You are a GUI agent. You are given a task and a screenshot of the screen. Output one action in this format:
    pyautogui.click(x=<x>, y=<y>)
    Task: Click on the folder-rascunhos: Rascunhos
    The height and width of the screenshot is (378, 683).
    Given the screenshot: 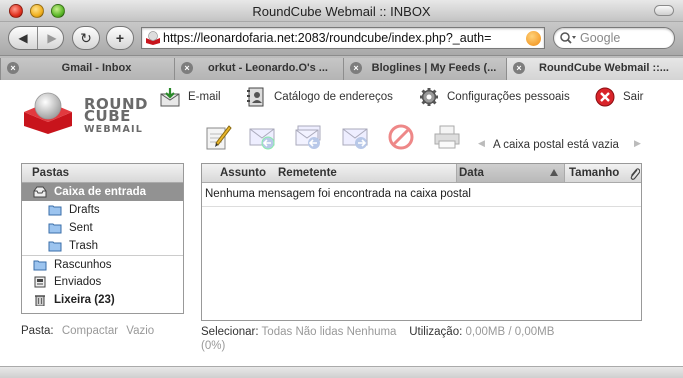 What is the action you would take?
    pyautogui.click(x=102, y=264)
    